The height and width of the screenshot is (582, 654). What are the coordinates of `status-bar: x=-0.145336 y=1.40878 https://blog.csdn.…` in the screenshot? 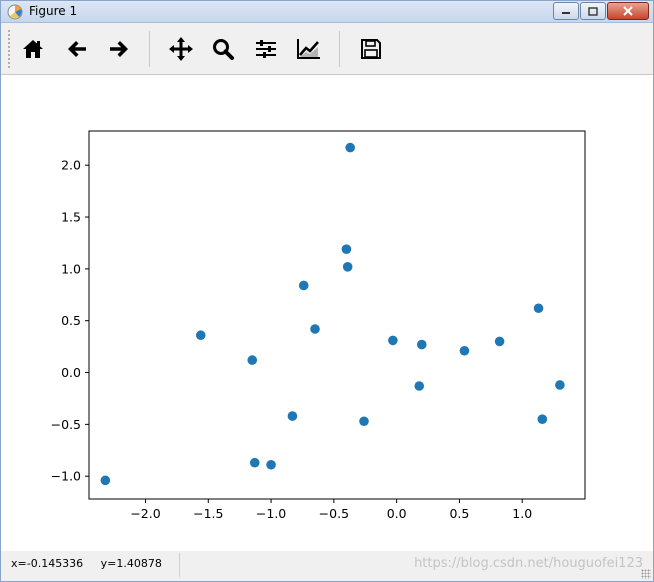 It's located at (327, 566).